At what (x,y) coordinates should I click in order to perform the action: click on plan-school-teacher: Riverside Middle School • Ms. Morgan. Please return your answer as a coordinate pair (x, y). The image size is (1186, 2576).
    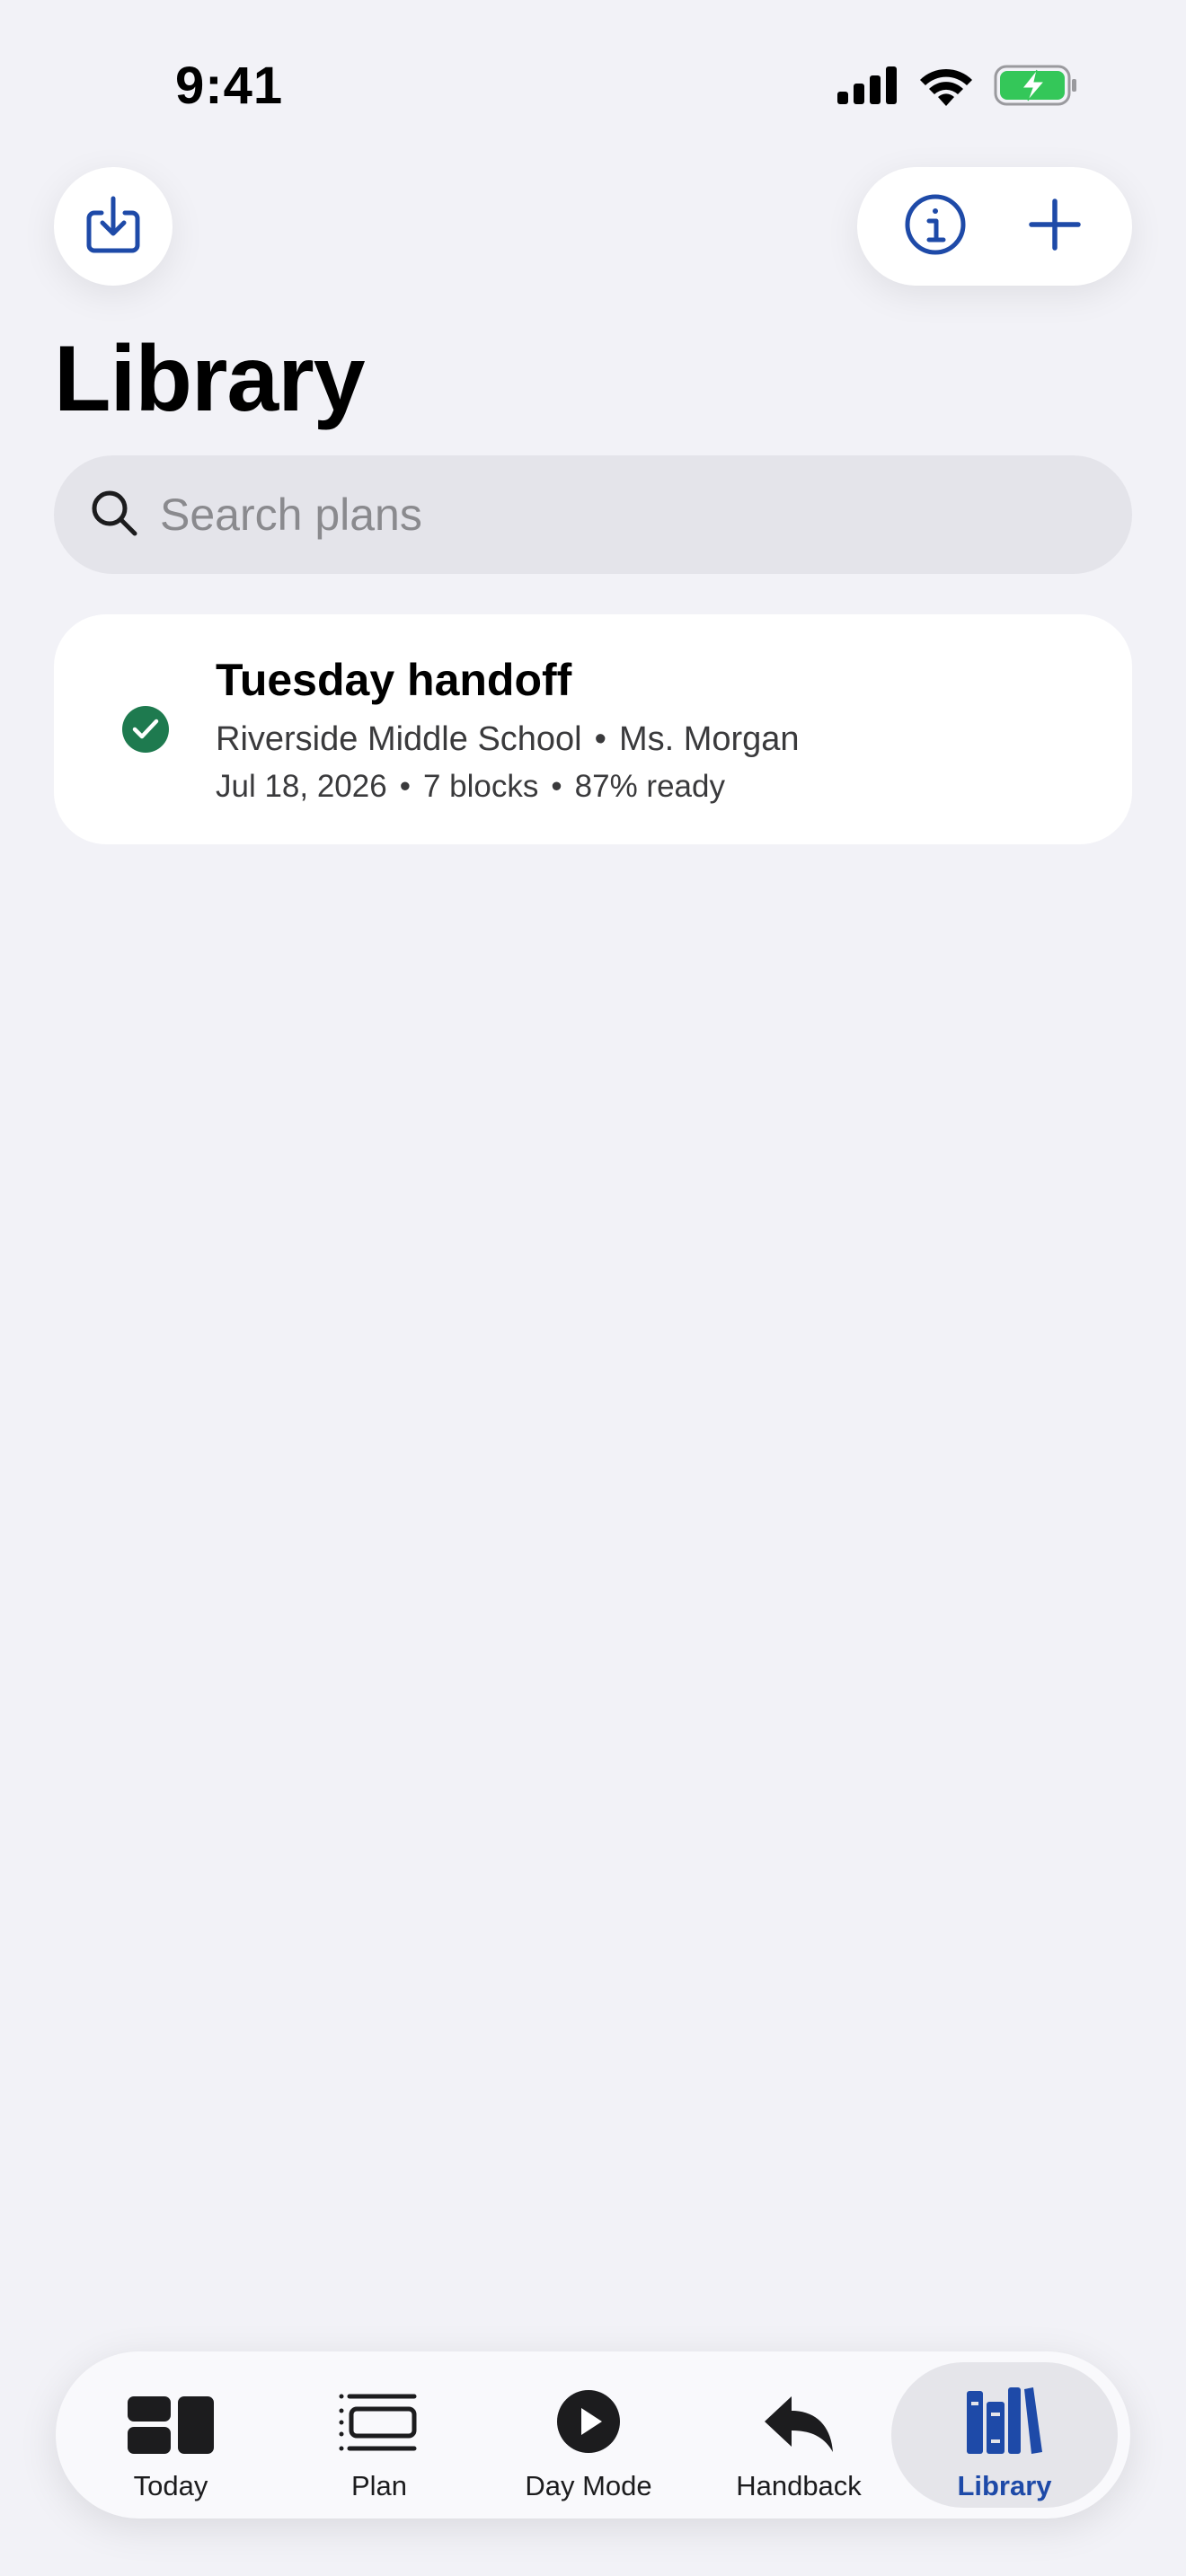
    Looking at the image, I should click on (508, 739).